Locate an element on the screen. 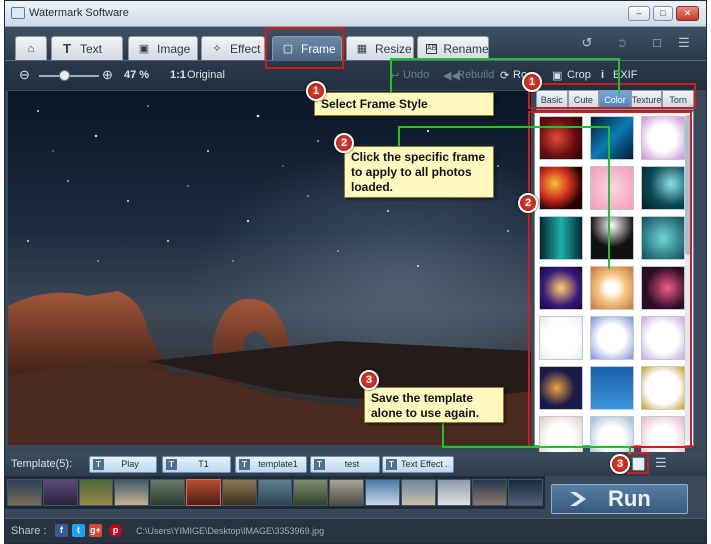 Image resolution: width=711 pixels, height=544 pixels. callout-select-frame-style: Select Frame Style is located at coordinates (404, 104).